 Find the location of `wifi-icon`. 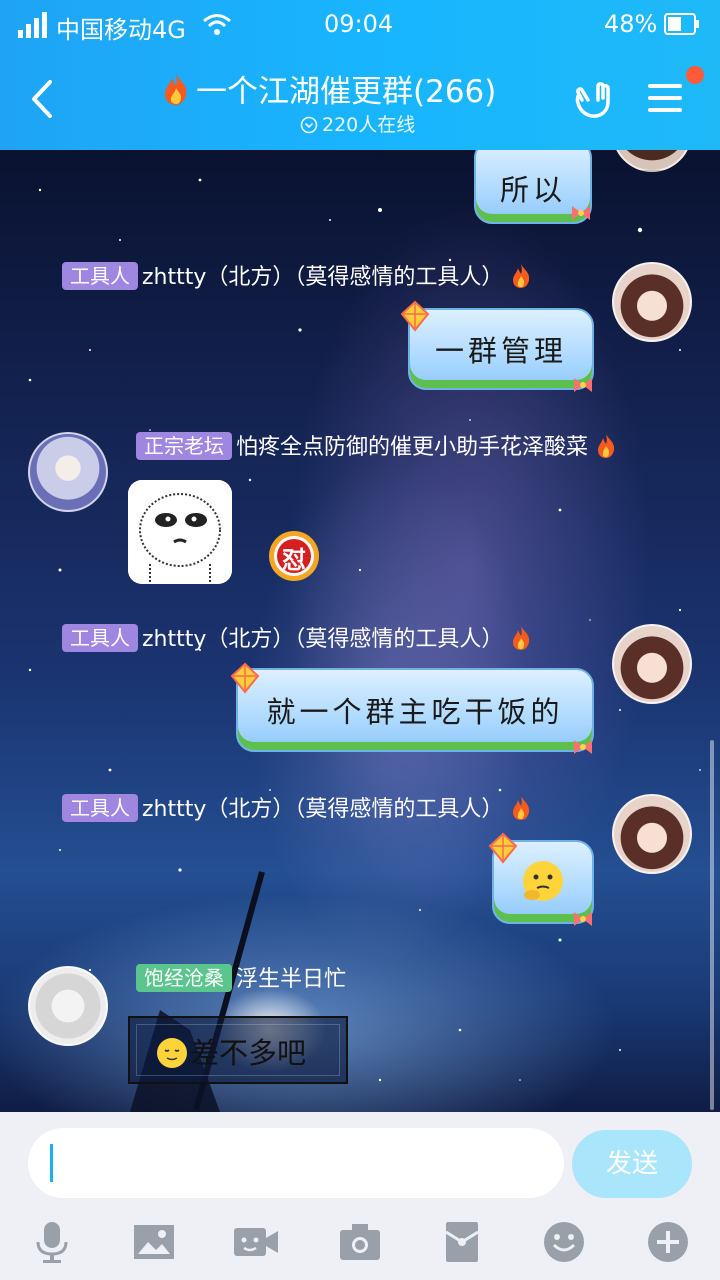

wifi-icon is located at coordinates (217, 24).